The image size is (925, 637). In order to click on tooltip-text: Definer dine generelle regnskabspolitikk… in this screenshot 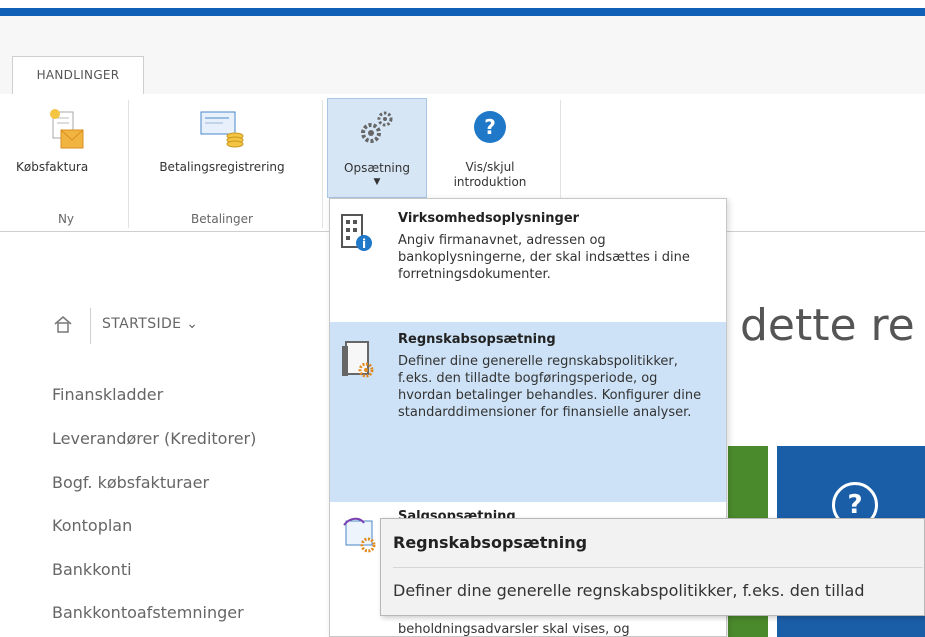, I will do `click(629, 590)`.